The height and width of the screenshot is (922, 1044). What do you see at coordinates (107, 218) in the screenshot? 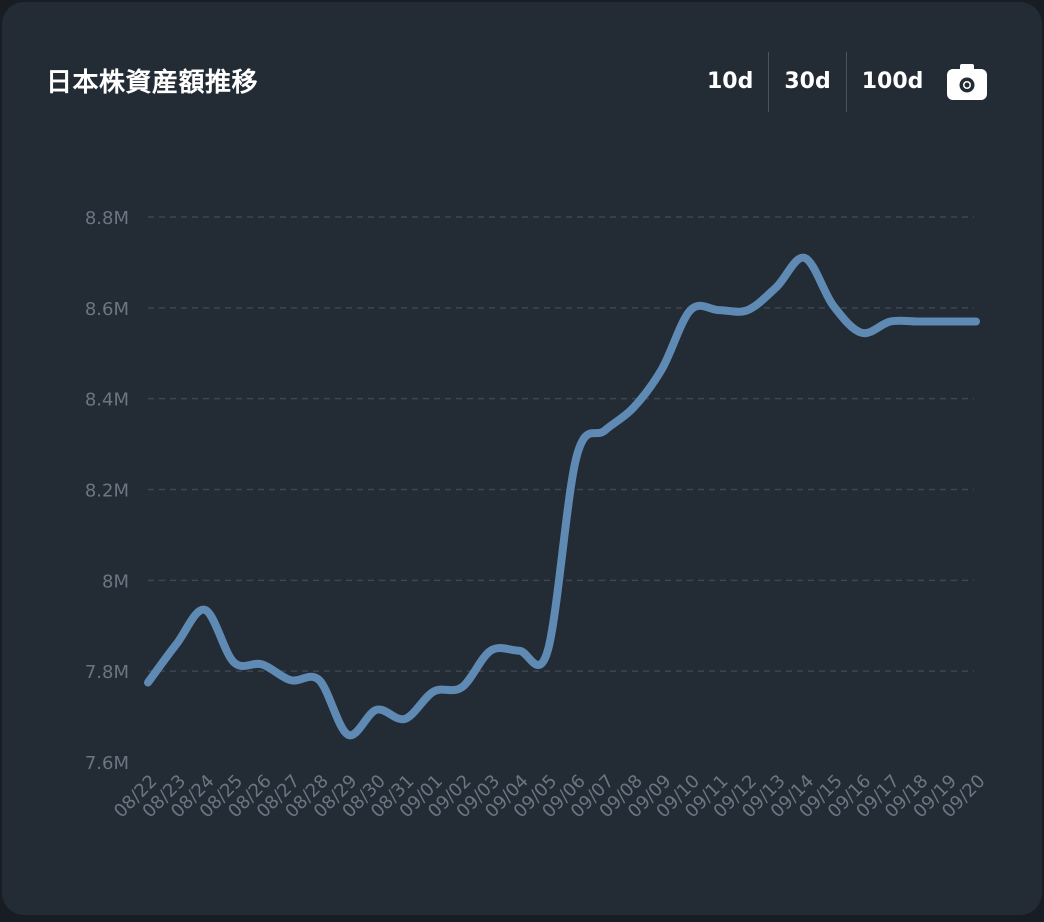
I see `y-tick-label: 8.8M` at bounding box center [107, 218].